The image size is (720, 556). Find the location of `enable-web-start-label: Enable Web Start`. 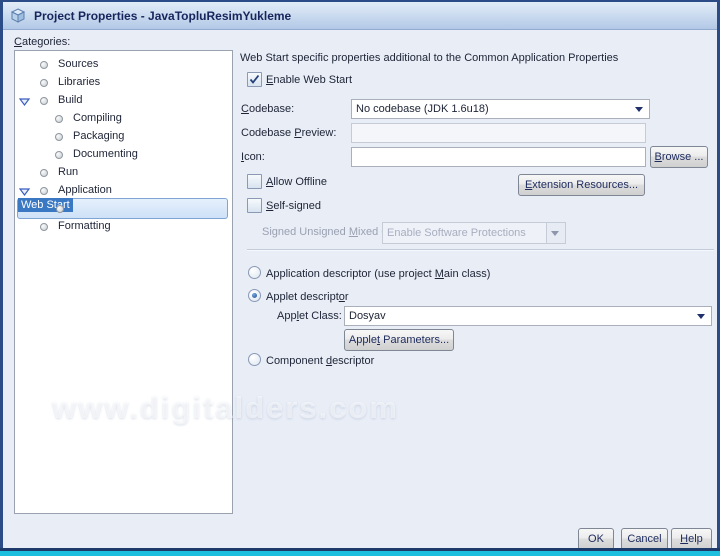

enable-web-start-label: Enable Web Start is located at coordinates (309, 80).